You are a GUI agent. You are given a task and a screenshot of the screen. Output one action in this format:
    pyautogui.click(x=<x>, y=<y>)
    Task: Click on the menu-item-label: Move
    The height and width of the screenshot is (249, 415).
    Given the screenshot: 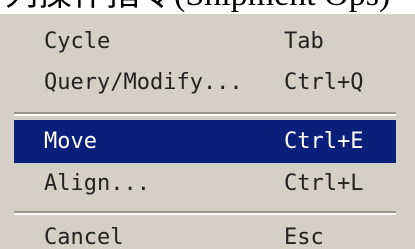 What is the action you would take?
    pyautogui.click(x=70, y=141)
    